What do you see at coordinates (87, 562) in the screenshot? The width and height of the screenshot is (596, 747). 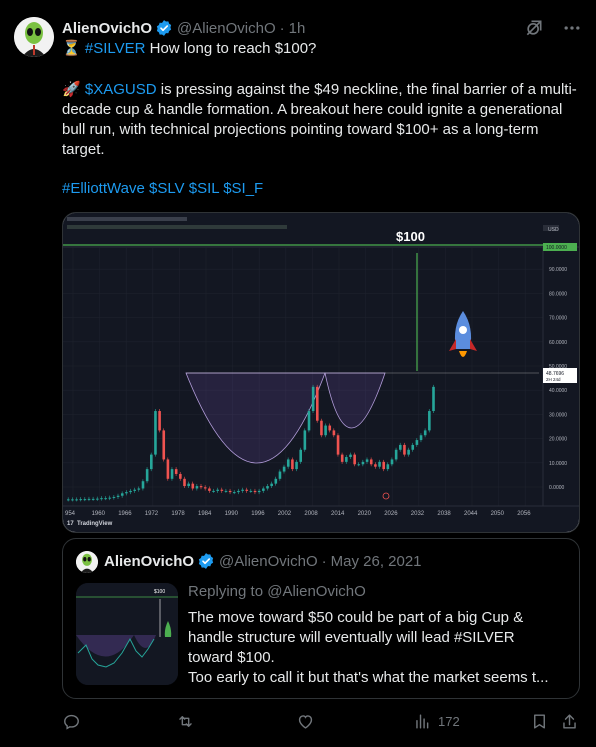 I see `quote-avatar` at bounding box center [87, 562].